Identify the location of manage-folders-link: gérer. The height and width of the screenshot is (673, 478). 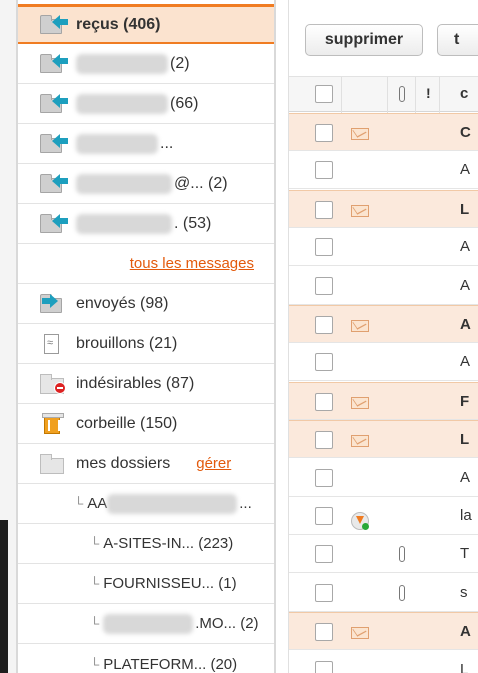
(213, 463).